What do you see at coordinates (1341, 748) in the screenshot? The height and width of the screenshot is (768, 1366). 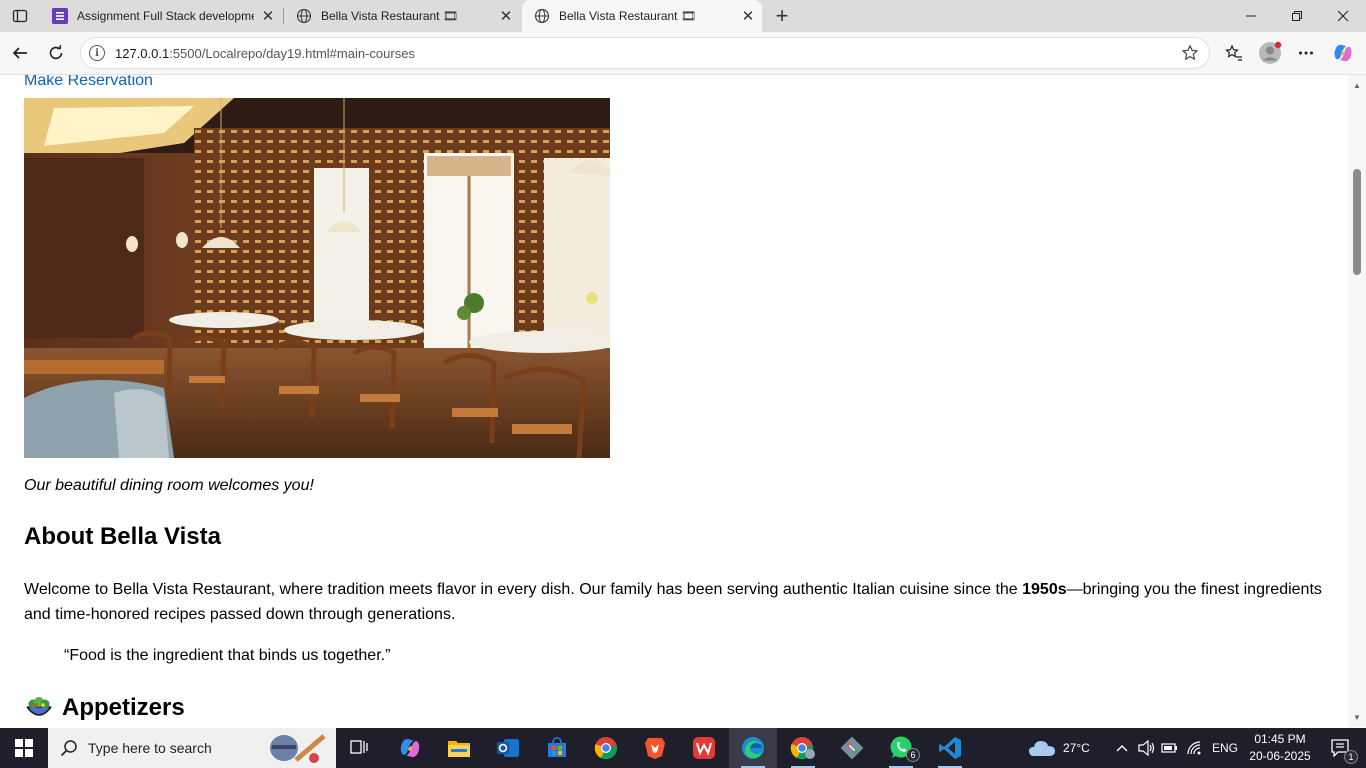 I see `notifications-button: 1` at bounding box center [1341, 748].